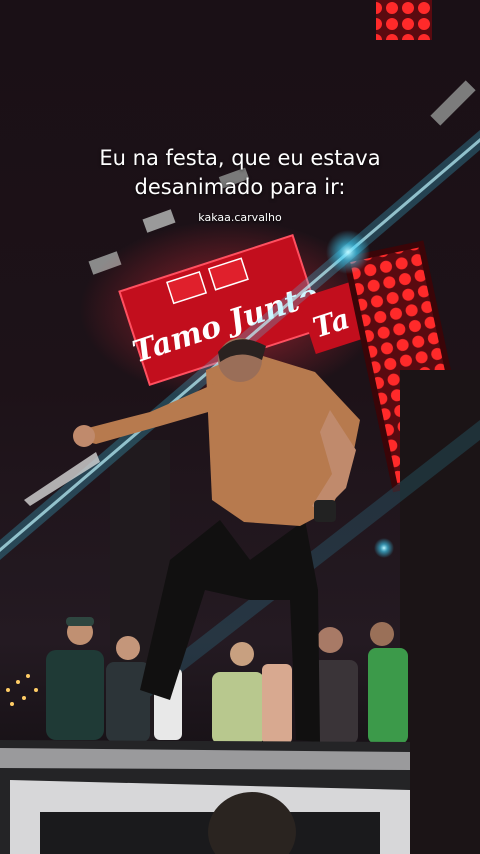 The image size is (480, 854). Describe the element at coordinates (240, 217) in the screenshot. I see `username-watermark: kakaa.carvalho` at that location.